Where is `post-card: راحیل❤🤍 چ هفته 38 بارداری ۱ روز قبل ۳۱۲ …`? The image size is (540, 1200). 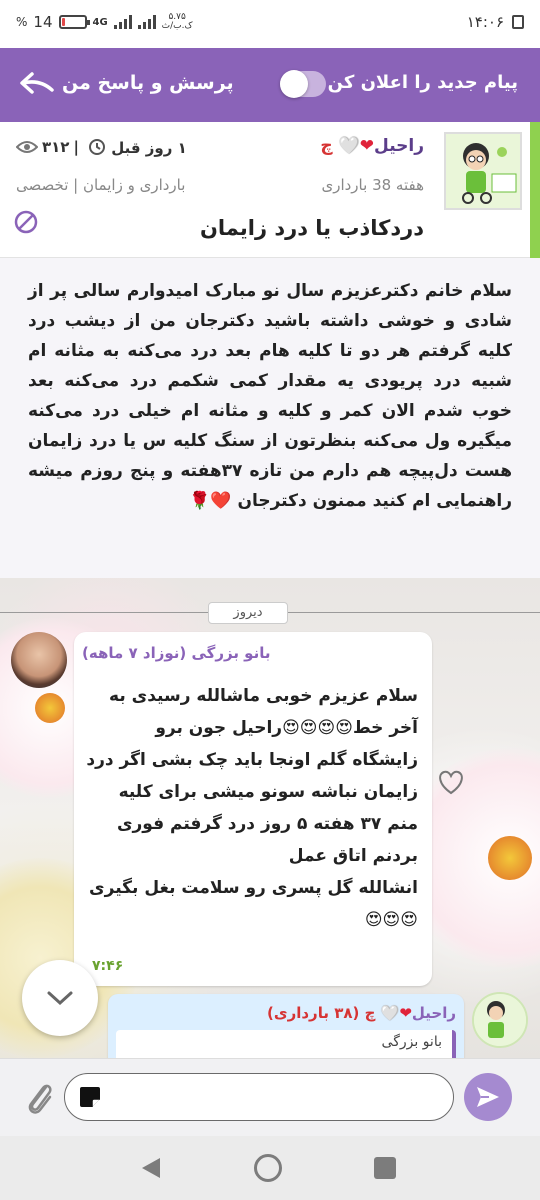 post-card: راحیل❤🤍 چ هفته 38 بارداری ۱ روز قبل ۳۱۲ … is located at coordinates (270, 190).